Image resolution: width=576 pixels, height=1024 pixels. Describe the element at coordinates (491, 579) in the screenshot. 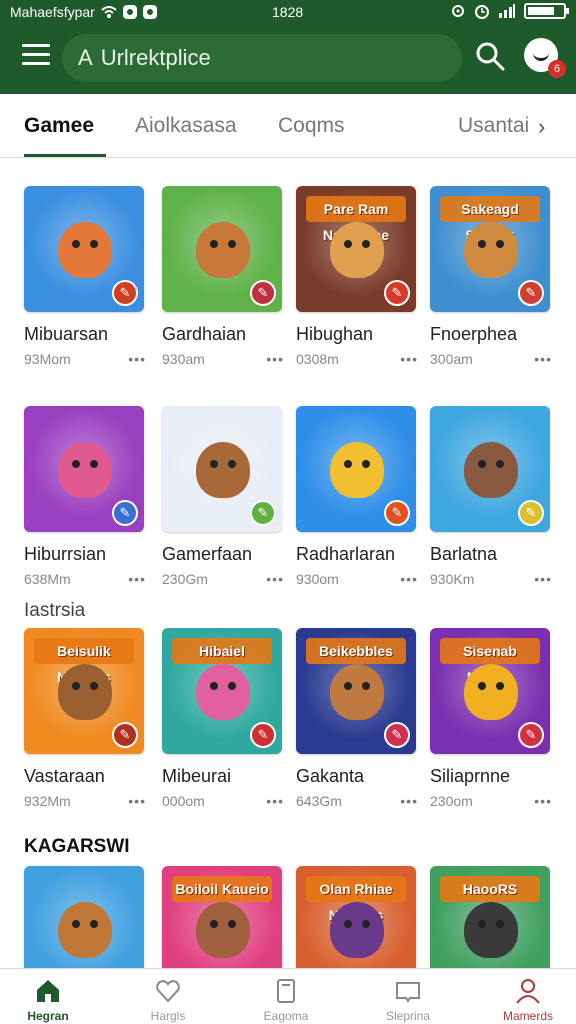

I see `game-meta: 930Km •••` at that location.